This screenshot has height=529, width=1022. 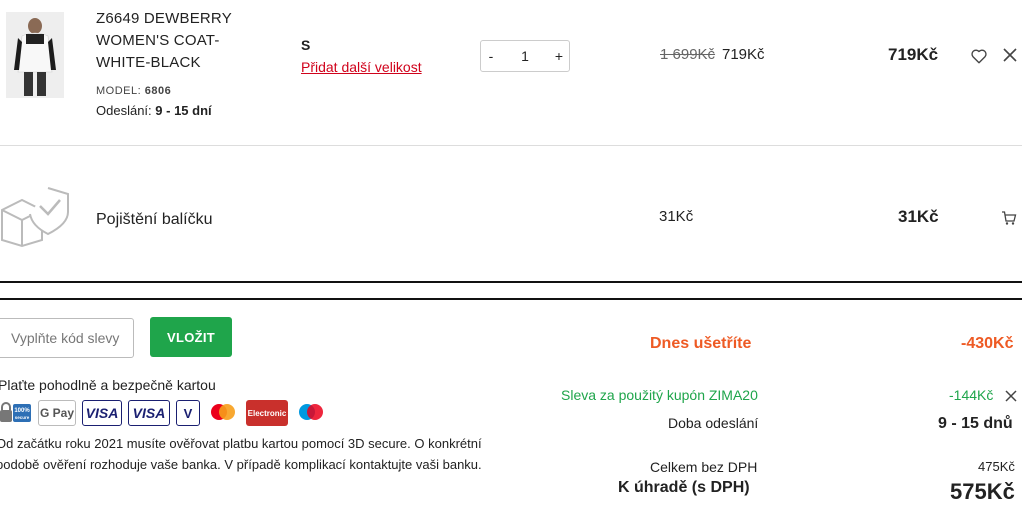 I want to click on mastercard-icon, so click(x=223, y=413).